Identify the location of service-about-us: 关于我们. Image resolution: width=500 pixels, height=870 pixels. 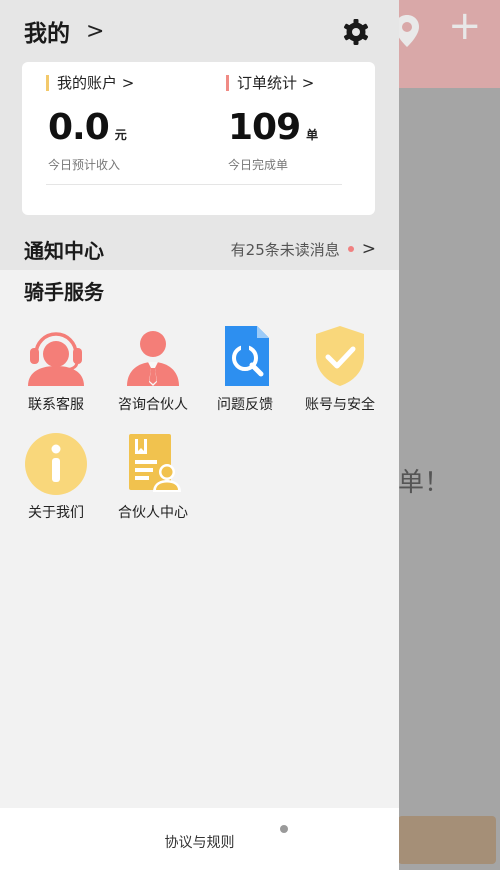
(56, 477).